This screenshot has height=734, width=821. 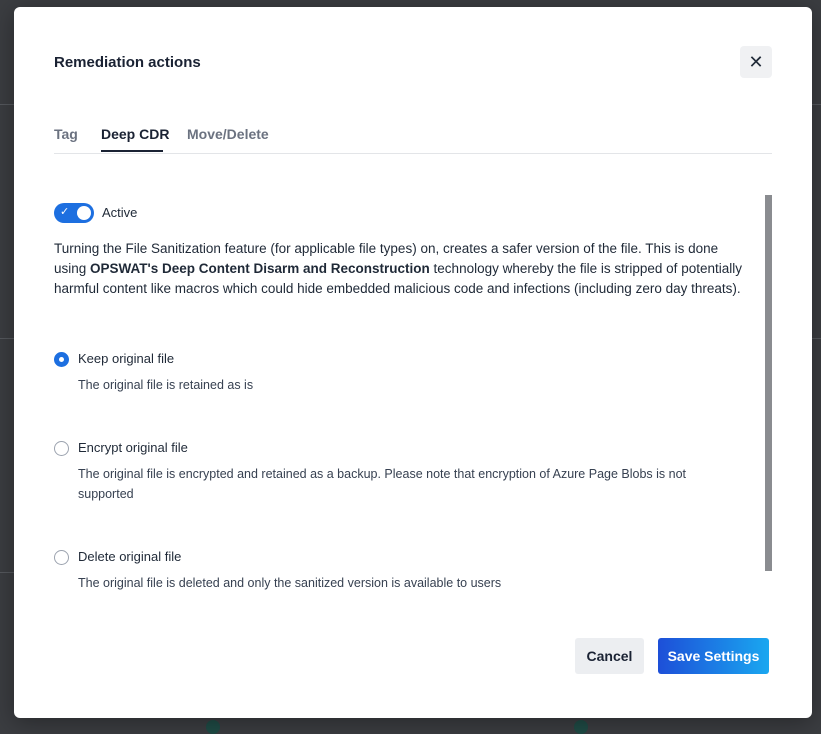 I want to click on tab-deep-cdr: Deep CDR, so click(x=135, y=134).